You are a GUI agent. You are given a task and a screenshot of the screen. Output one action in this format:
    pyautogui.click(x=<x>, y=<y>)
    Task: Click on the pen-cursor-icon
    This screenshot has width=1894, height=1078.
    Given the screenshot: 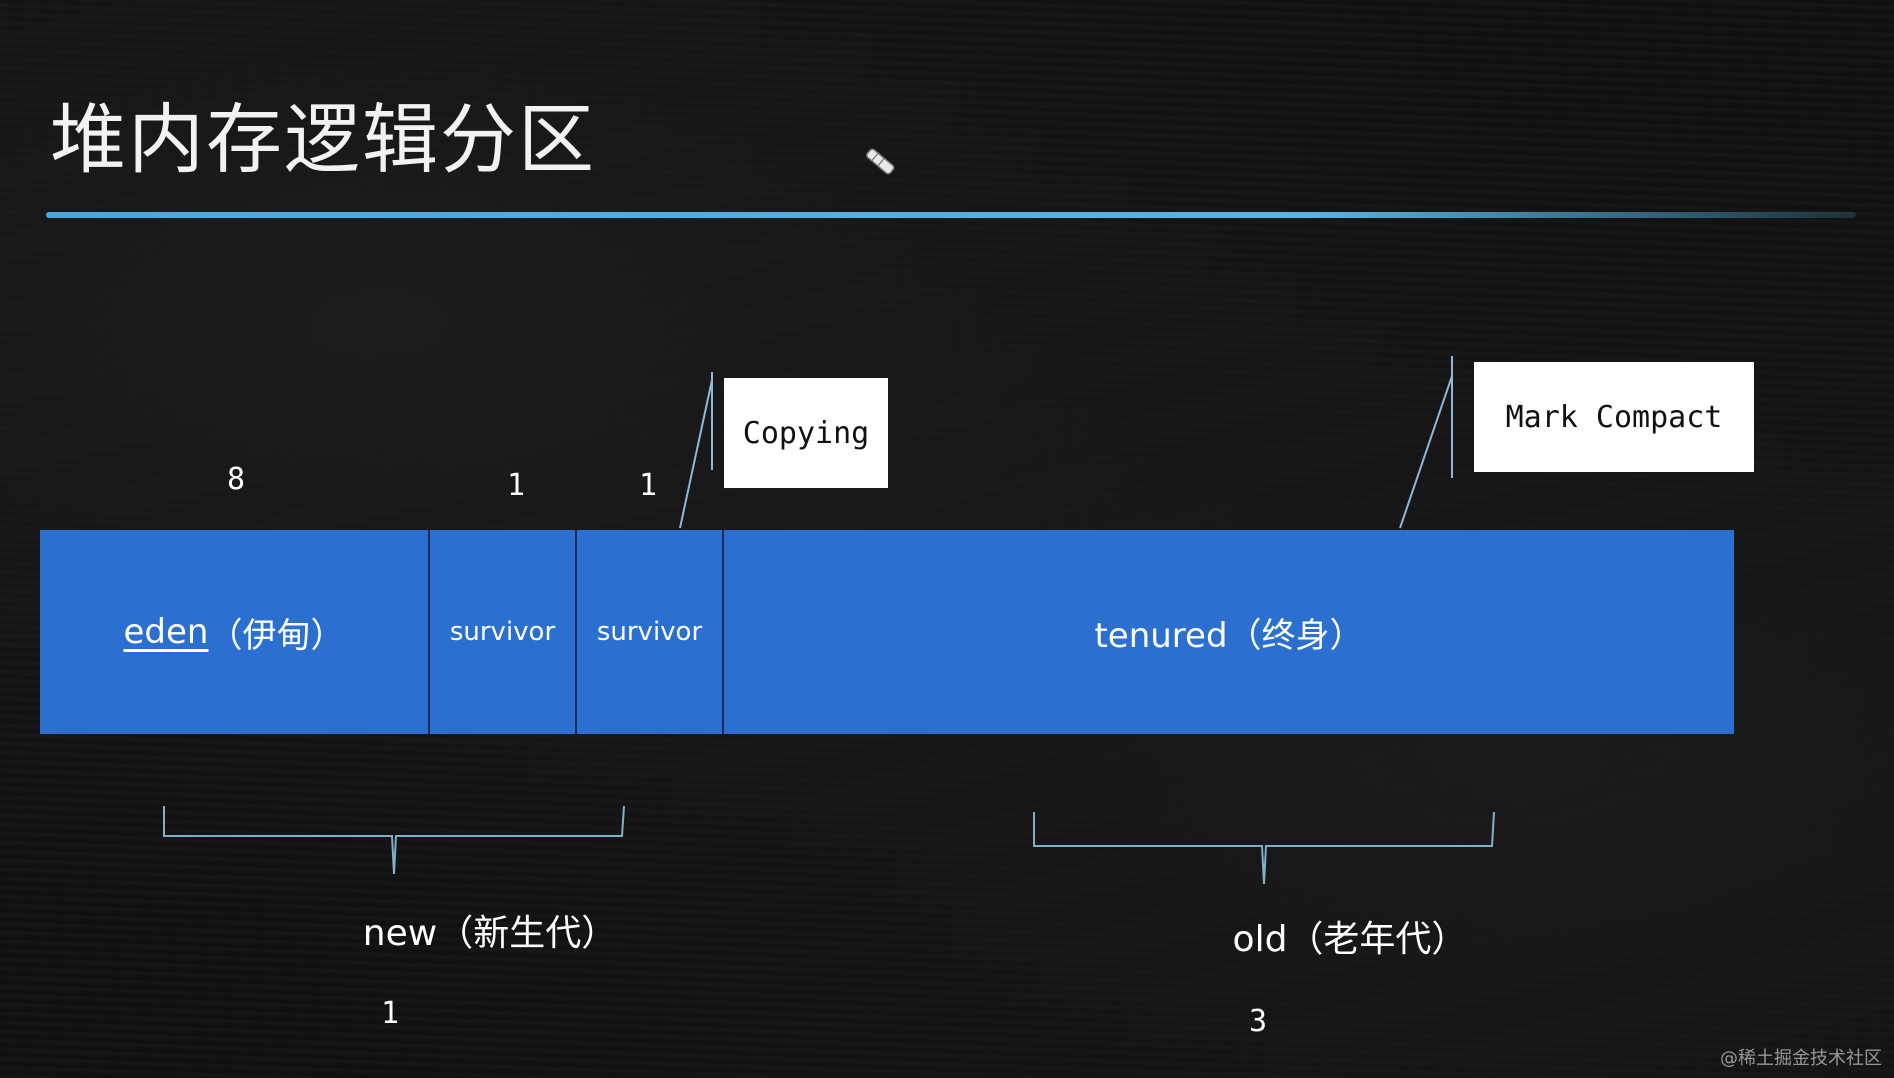 What is the action you would take?
    pyautogui.click(x=880, y=161)
    